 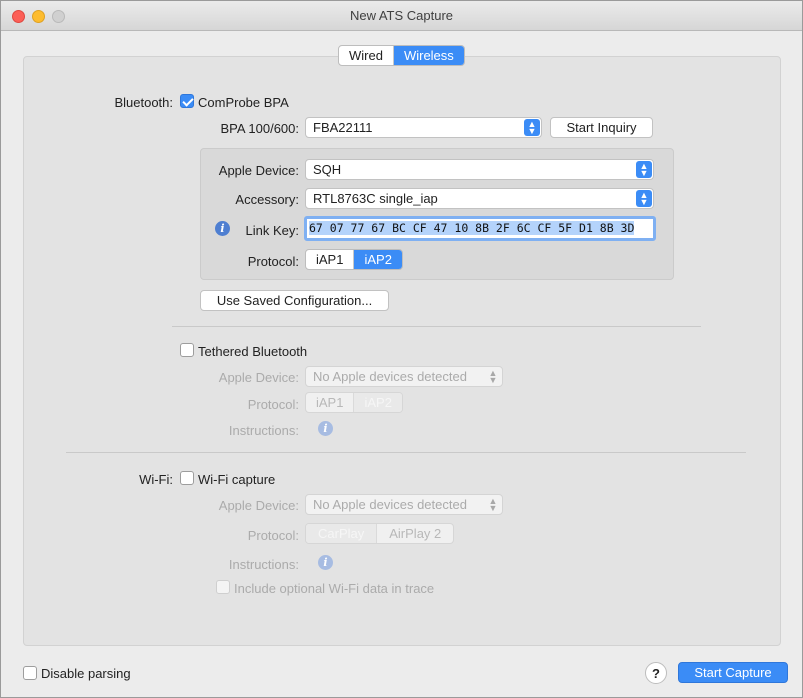 I want to click on mode-tabs: Wired Wireless, so click(x=401, y=55).